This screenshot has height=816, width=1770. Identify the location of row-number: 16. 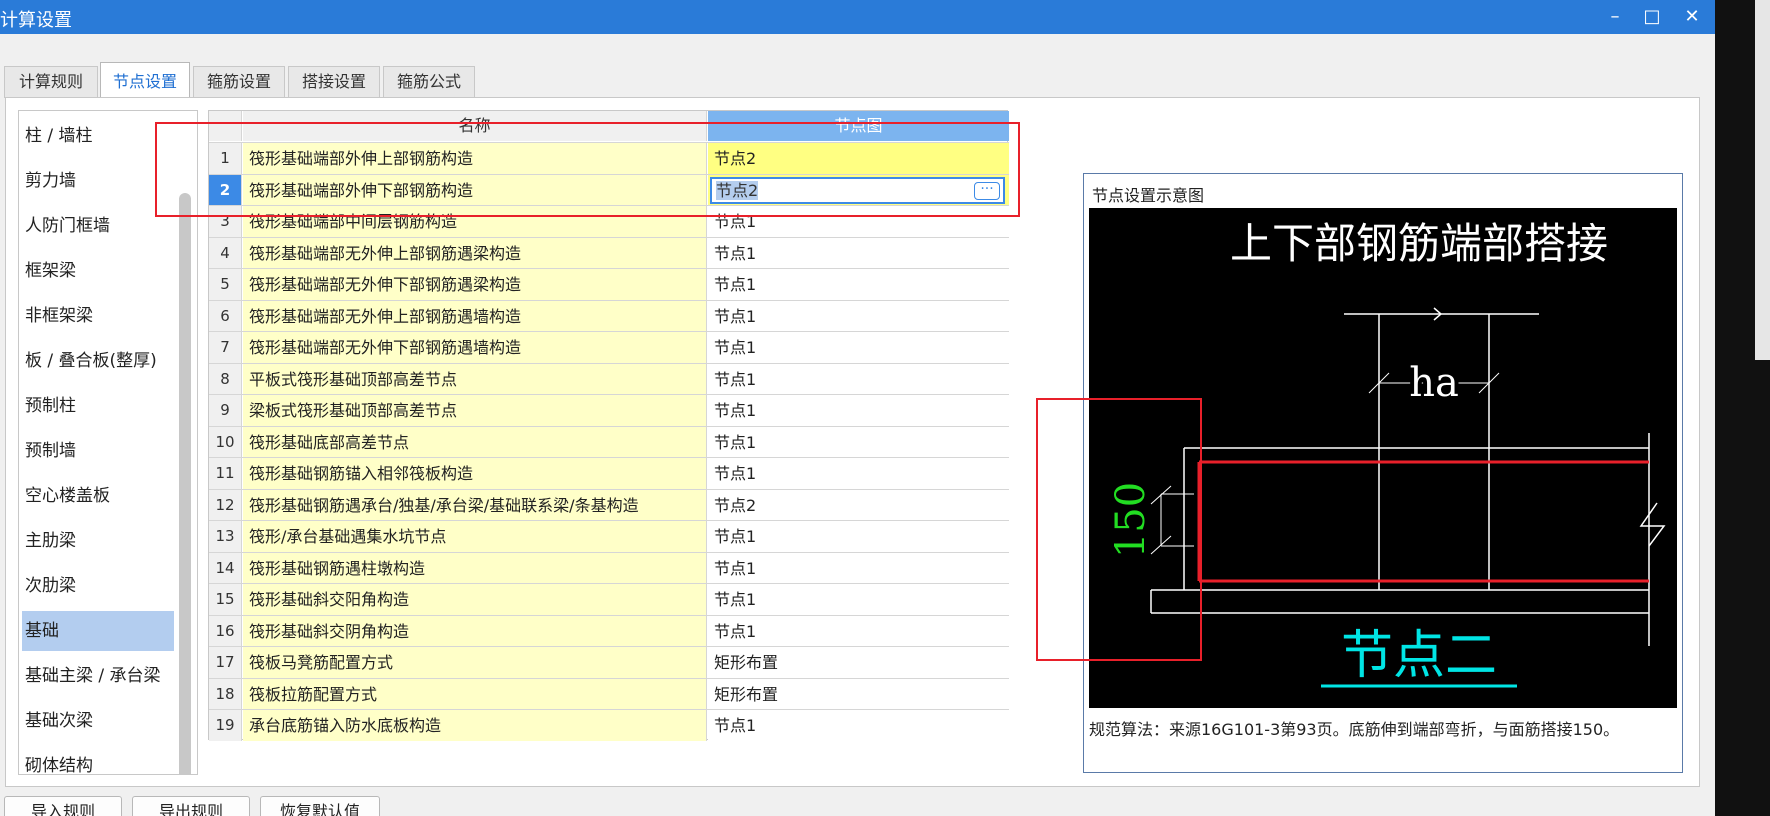
(225, 631).